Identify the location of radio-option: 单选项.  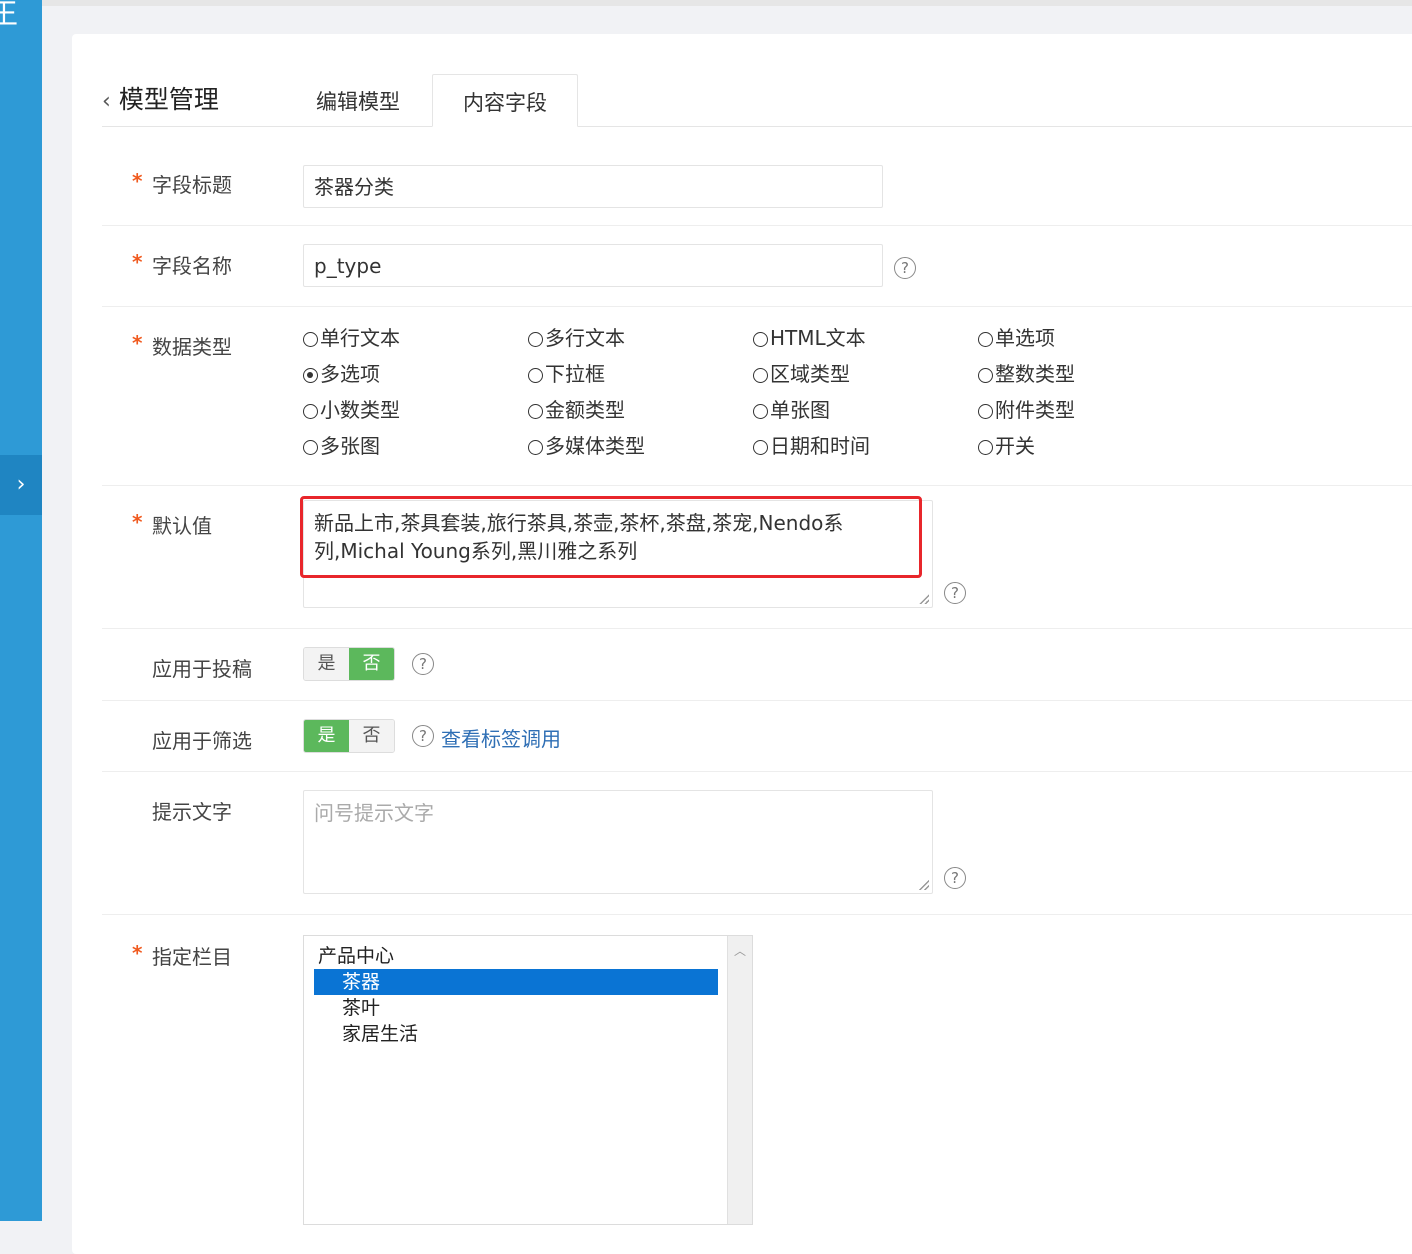
(1016, 338).